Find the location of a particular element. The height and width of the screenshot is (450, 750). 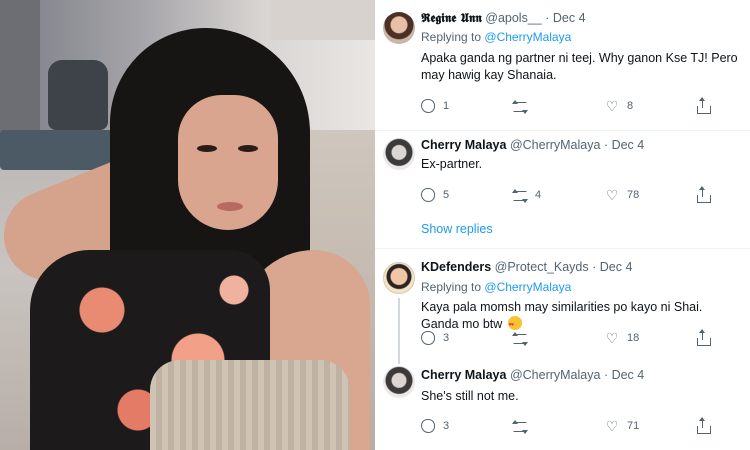

tweet-text: She's still not me. is located at coordinates (470, 396).